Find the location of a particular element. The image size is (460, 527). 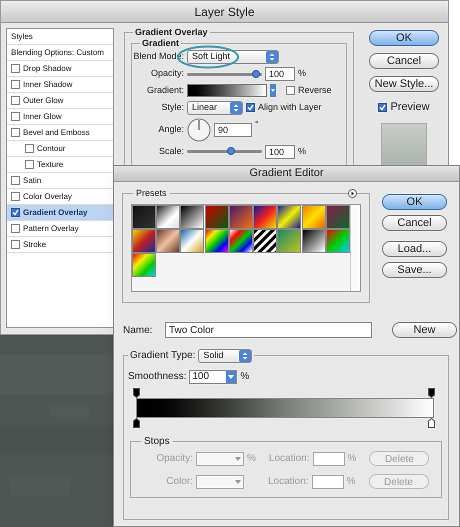

align-with-layer-label: Align with Layer is located at coordinates (290, 107).